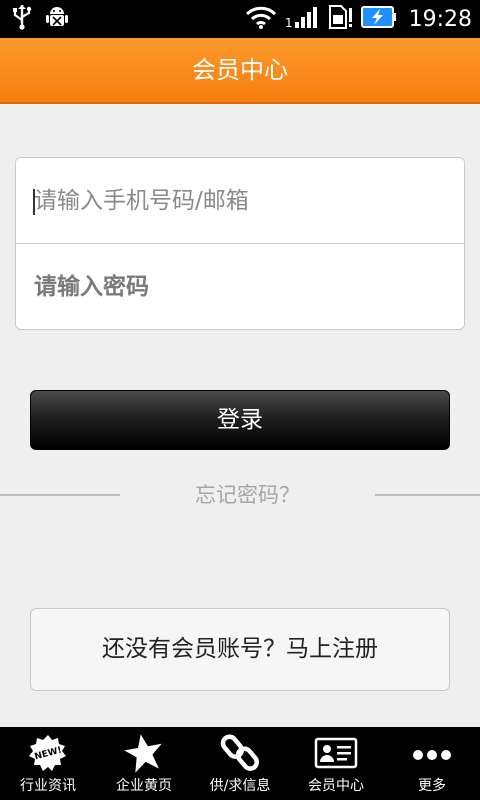  I want to click on usb-icon, so click(22, 19).